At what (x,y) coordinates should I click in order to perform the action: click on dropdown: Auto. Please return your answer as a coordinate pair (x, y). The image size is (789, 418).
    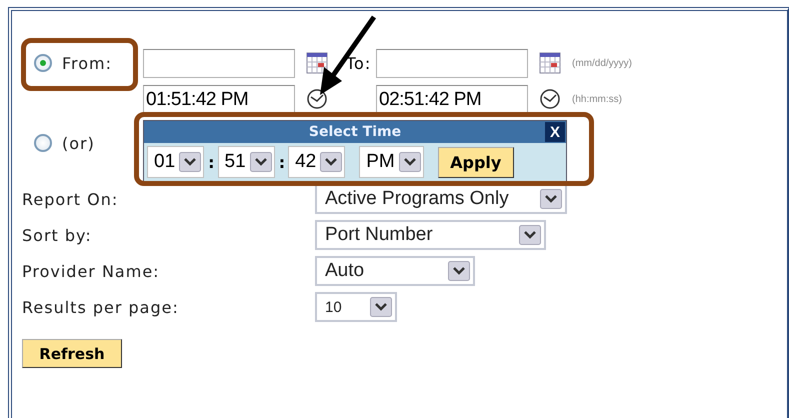
    Looking at the image, I should click on (395, 271).